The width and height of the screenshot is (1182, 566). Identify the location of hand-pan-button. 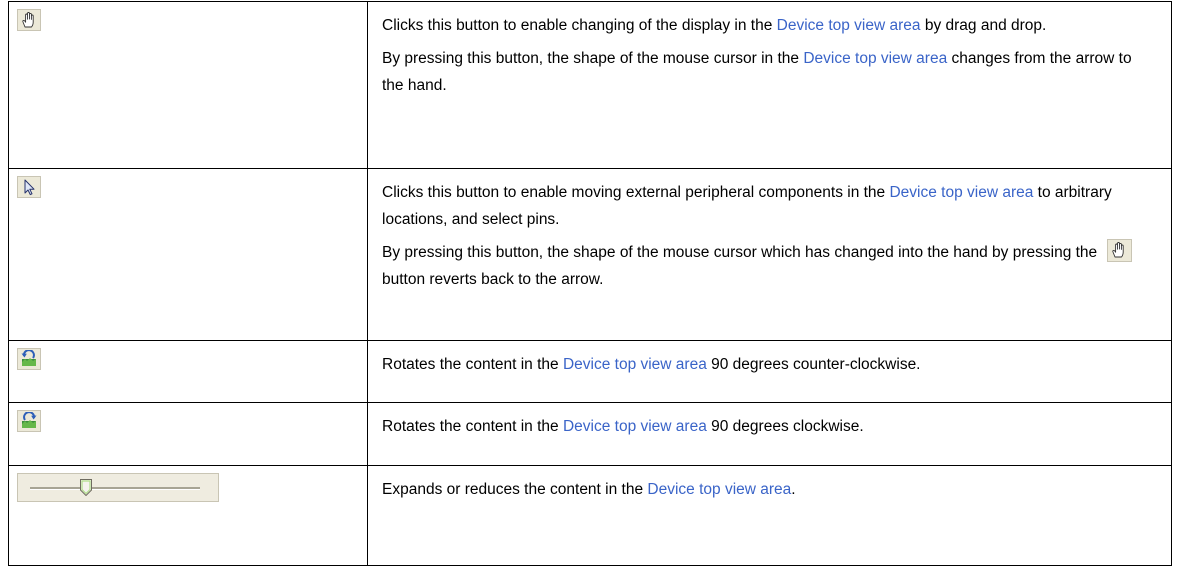
(29, 20).